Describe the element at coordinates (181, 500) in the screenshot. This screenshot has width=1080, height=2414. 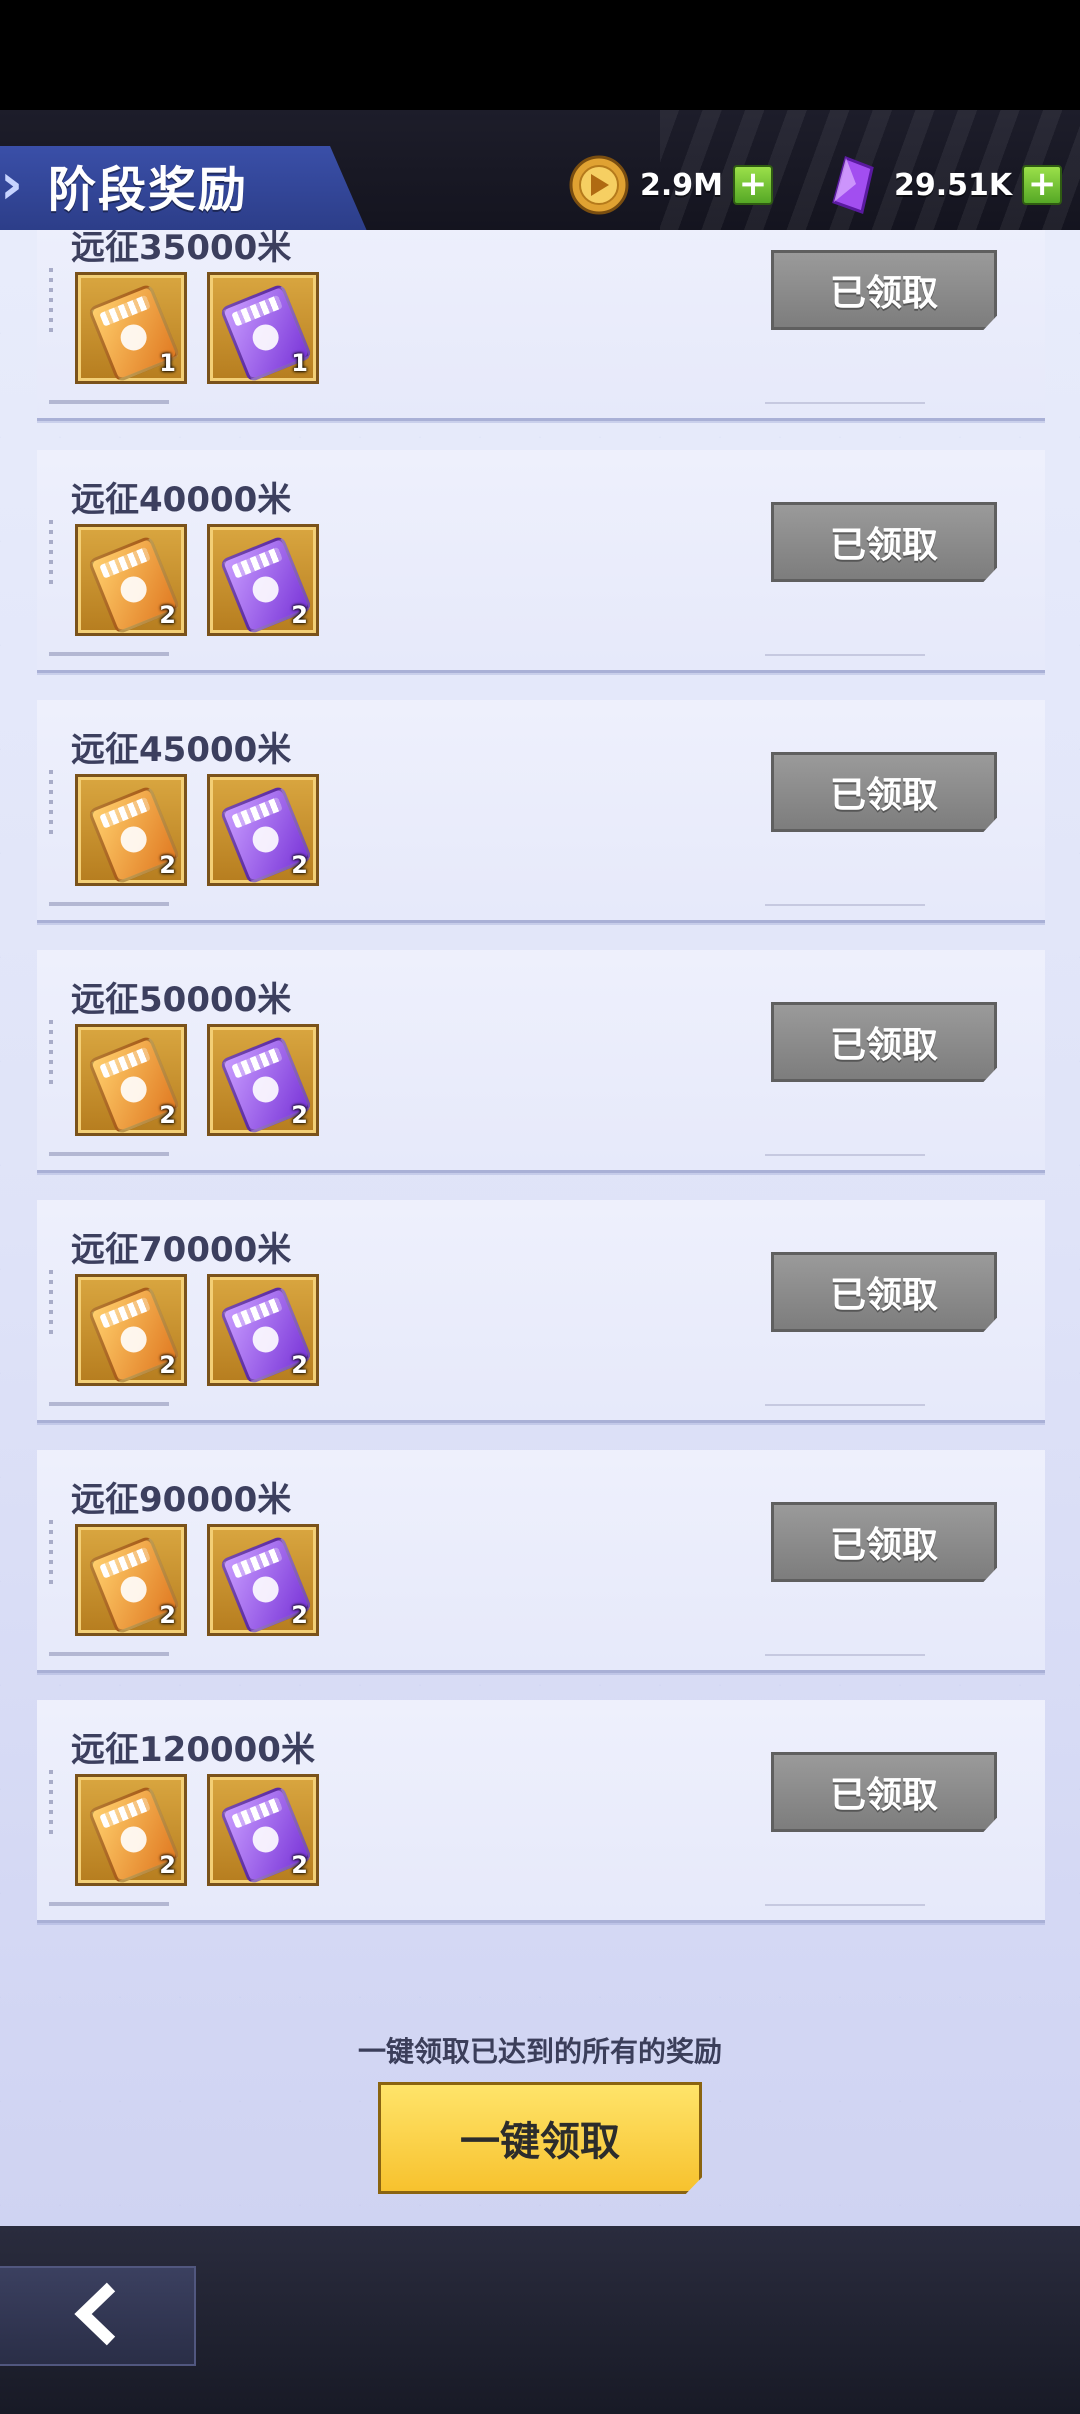
I see `stage-label: 远征40000米` at that location.